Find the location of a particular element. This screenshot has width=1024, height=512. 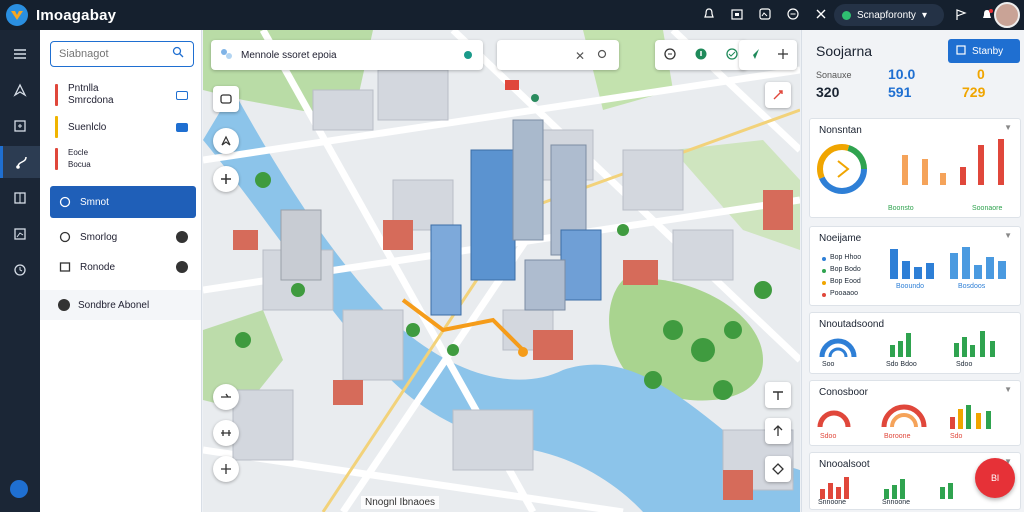

zoom-in-button is located at coordinates (226, 179).